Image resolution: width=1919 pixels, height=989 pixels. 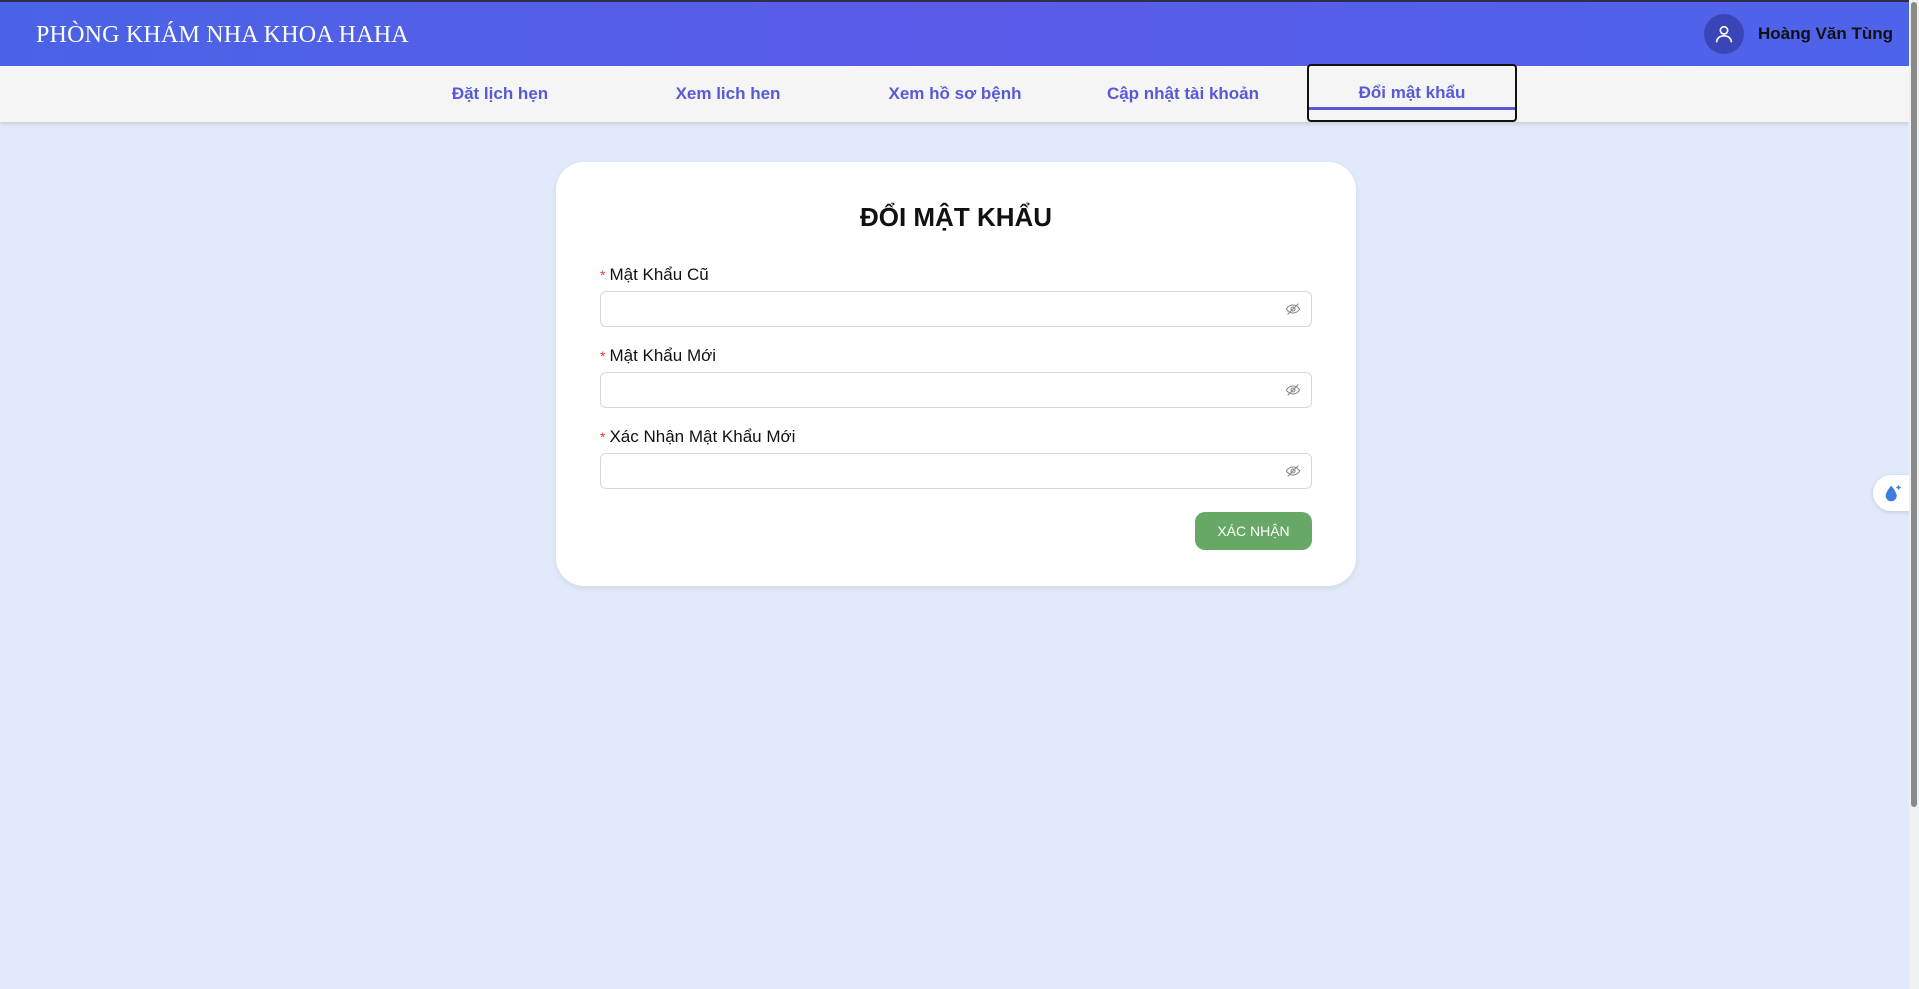 What do you see at coordinates (500, 94) in the screenshot?
I see `nav-item-dat-lich-hen: Đặt lịch hẹn` at bounding box center [500, 94].